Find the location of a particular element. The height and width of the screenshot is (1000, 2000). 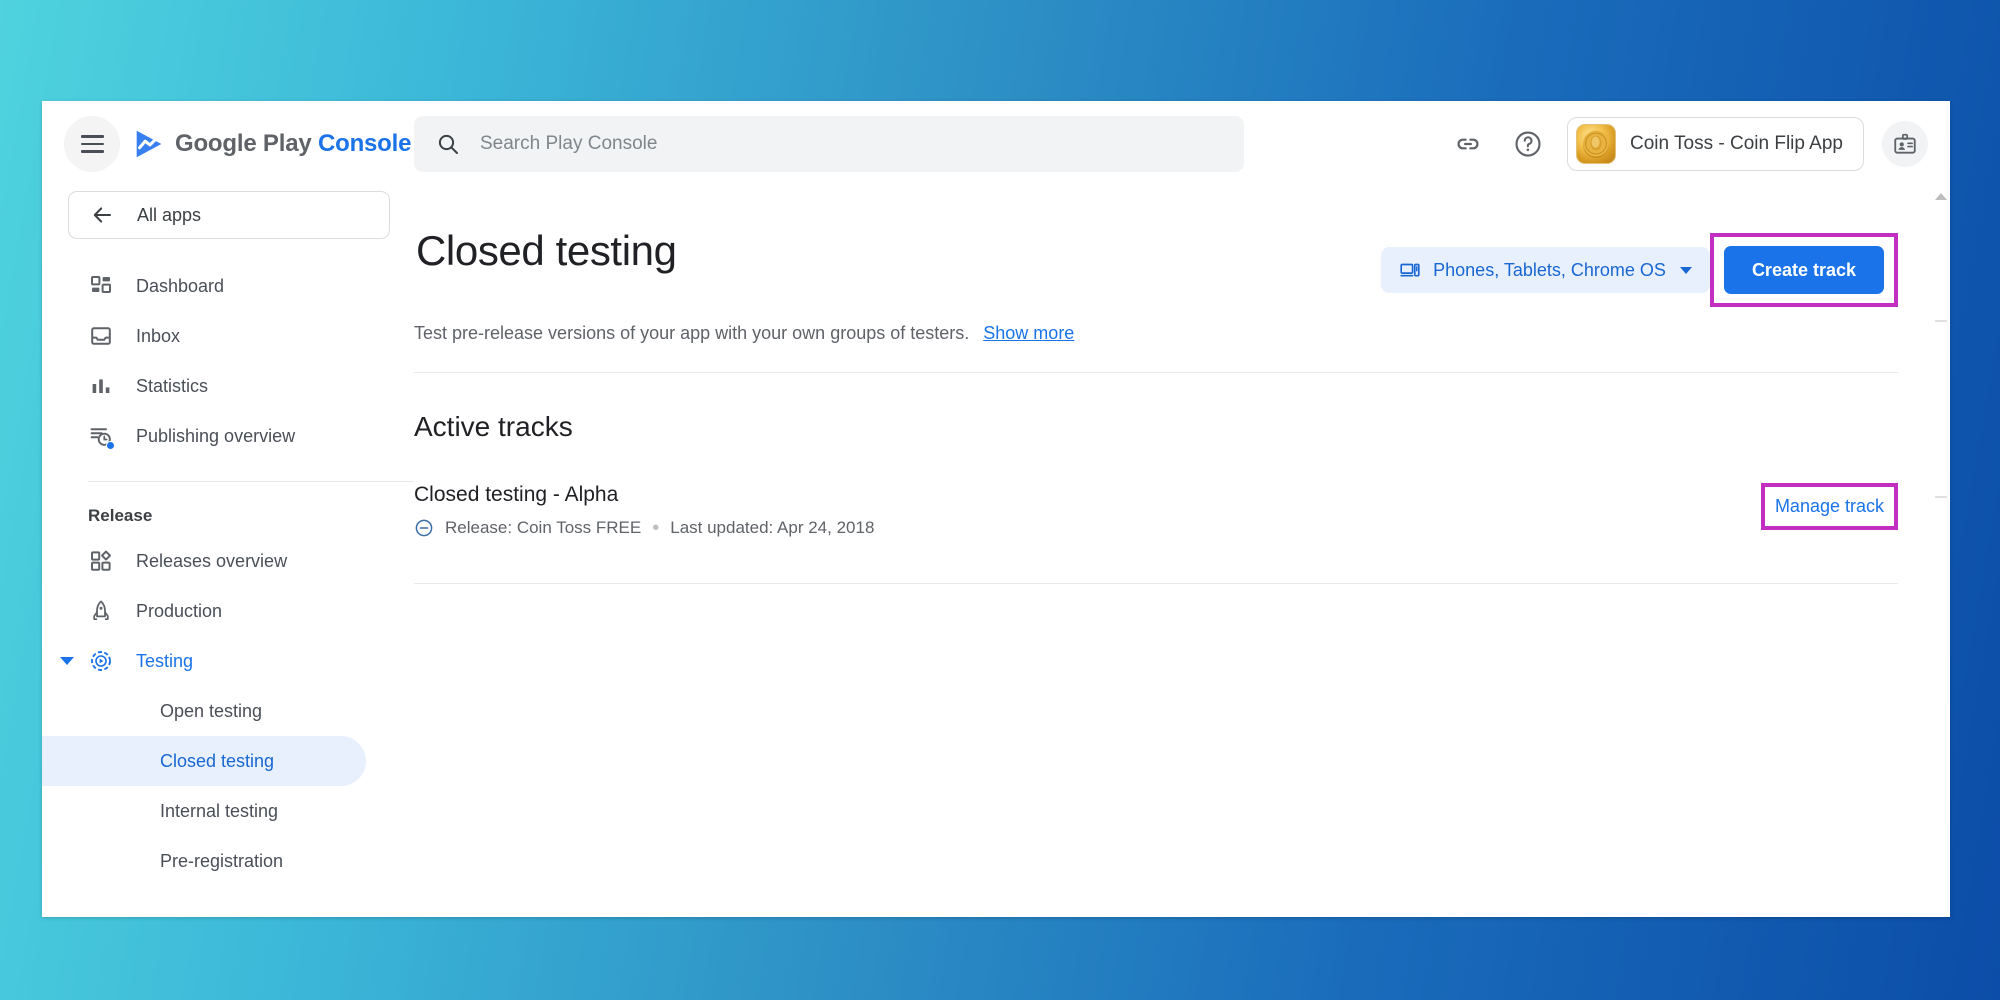

app-avatar-coin-icon is located at coordinates (1596, 144).